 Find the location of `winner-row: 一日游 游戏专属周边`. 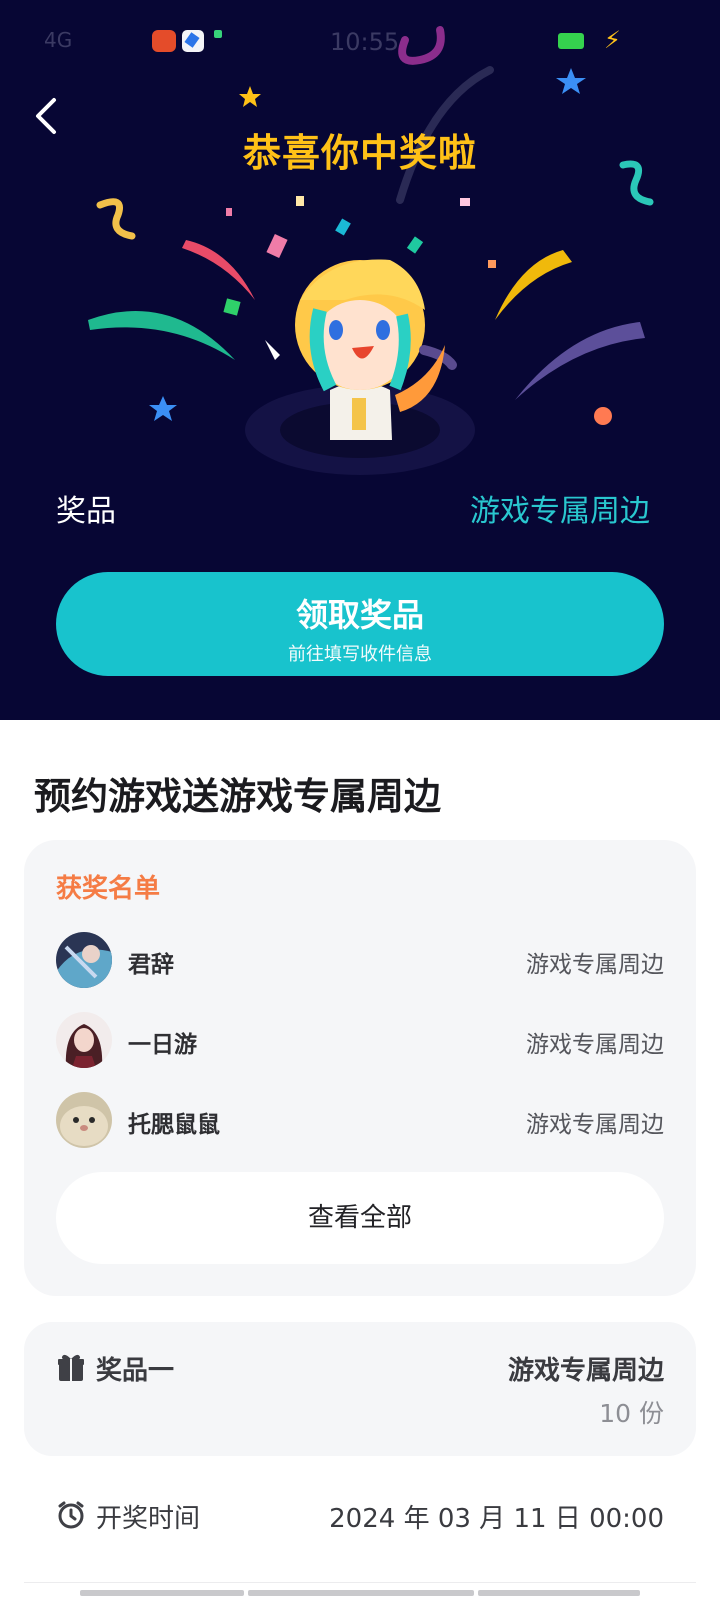

winner-row: 一日游 游戏专属周边 is located at coordinates (360, 1040).